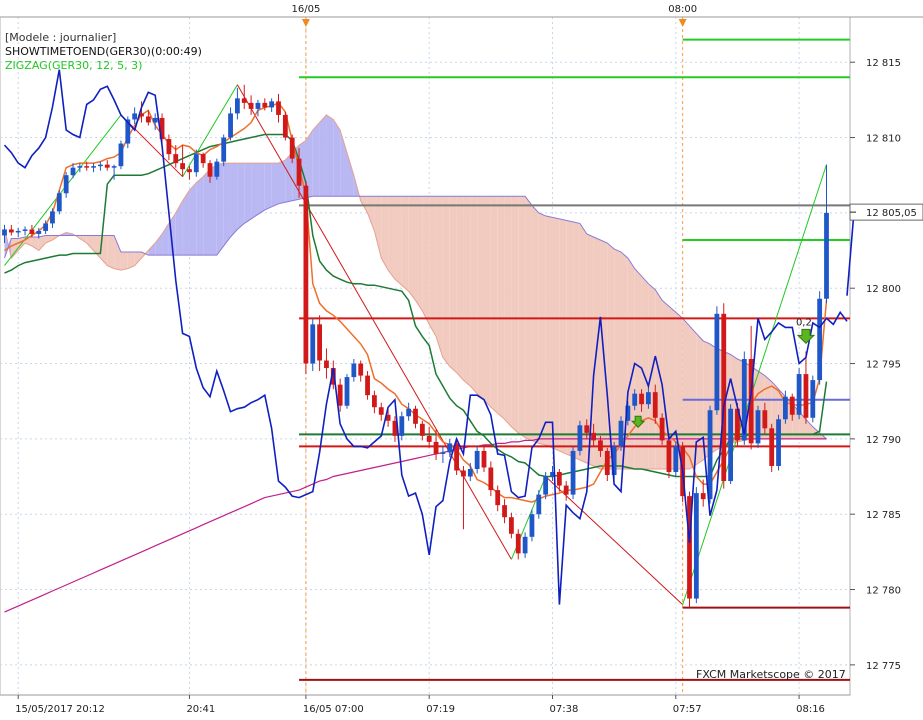 The height and width of the screenshot is (720, 923). Describe the element at coordinates (440, 709) in the screenshot. I see `x-tick-label: 07:19` at that location.